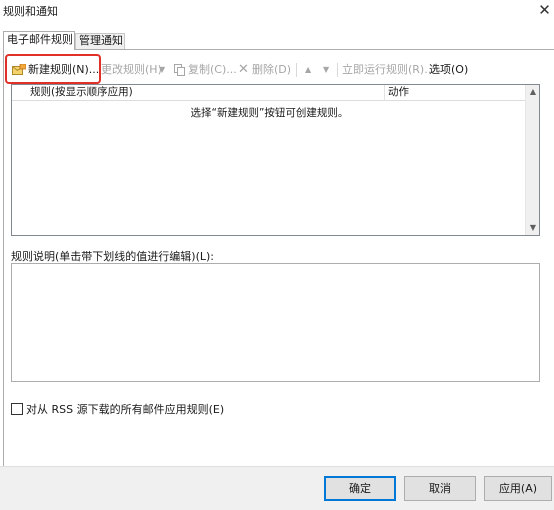 Image resolution: width=554 pixels, height=510 pixels. Describe the element at coordinates (533, 228) in the screenshot. I see `scroll-down-icon: ▼` at that location.